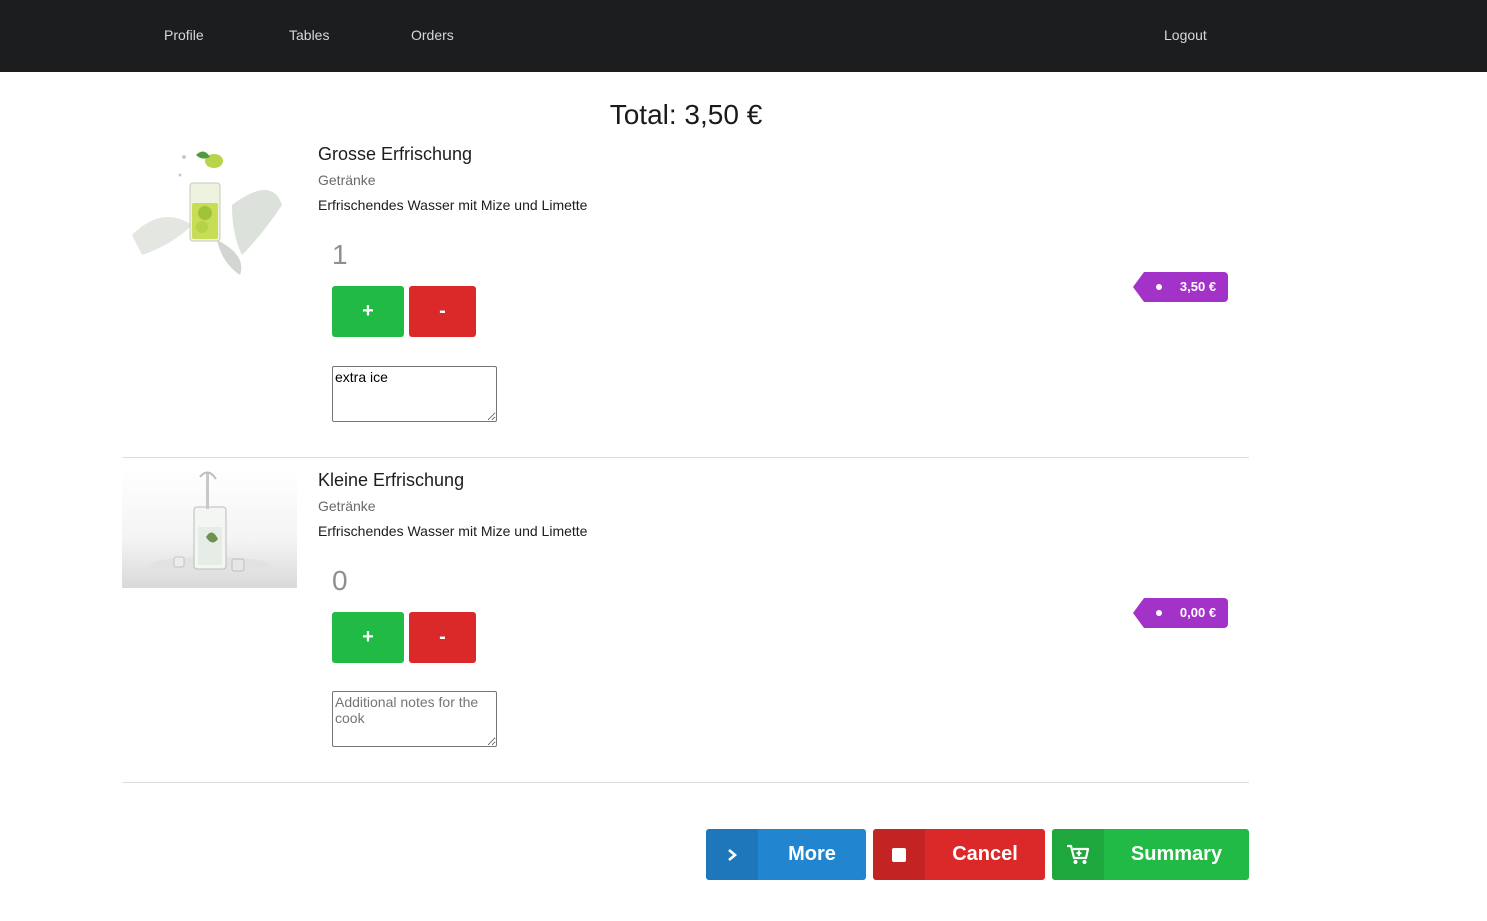 The height and width of the screenshot is (921, 1487). I want to click on nav-logout: Logout, so click(1185, 35).